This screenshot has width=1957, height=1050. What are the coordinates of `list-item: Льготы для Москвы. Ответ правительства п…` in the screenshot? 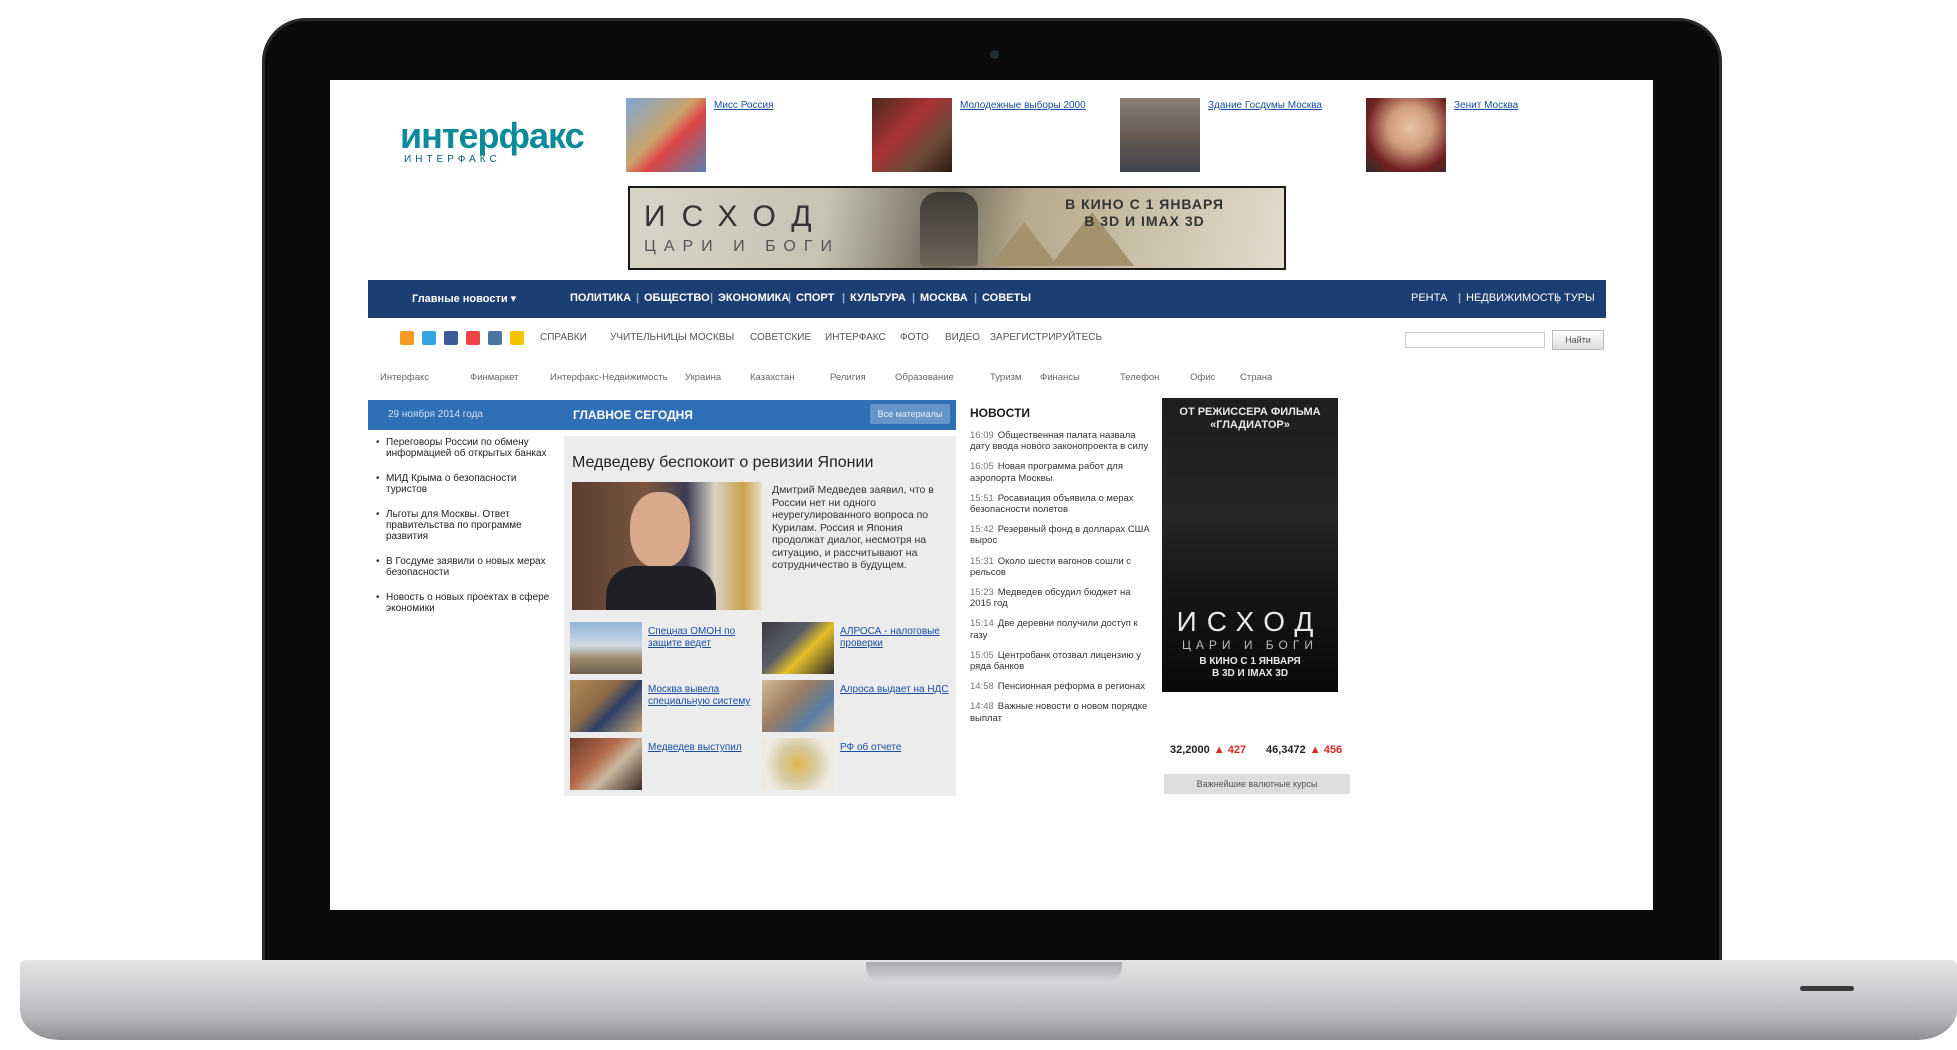 It's located at (466, 525).